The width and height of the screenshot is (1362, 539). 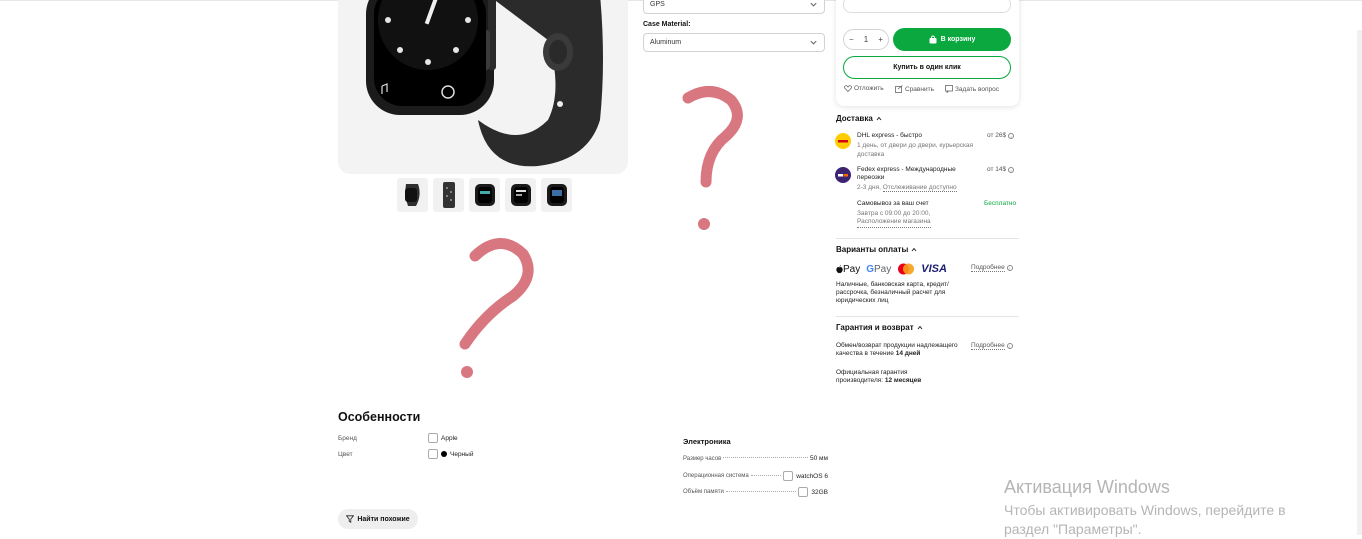 I want to click on dhl-price: от 26$ i, so click(x=1001, y=135).